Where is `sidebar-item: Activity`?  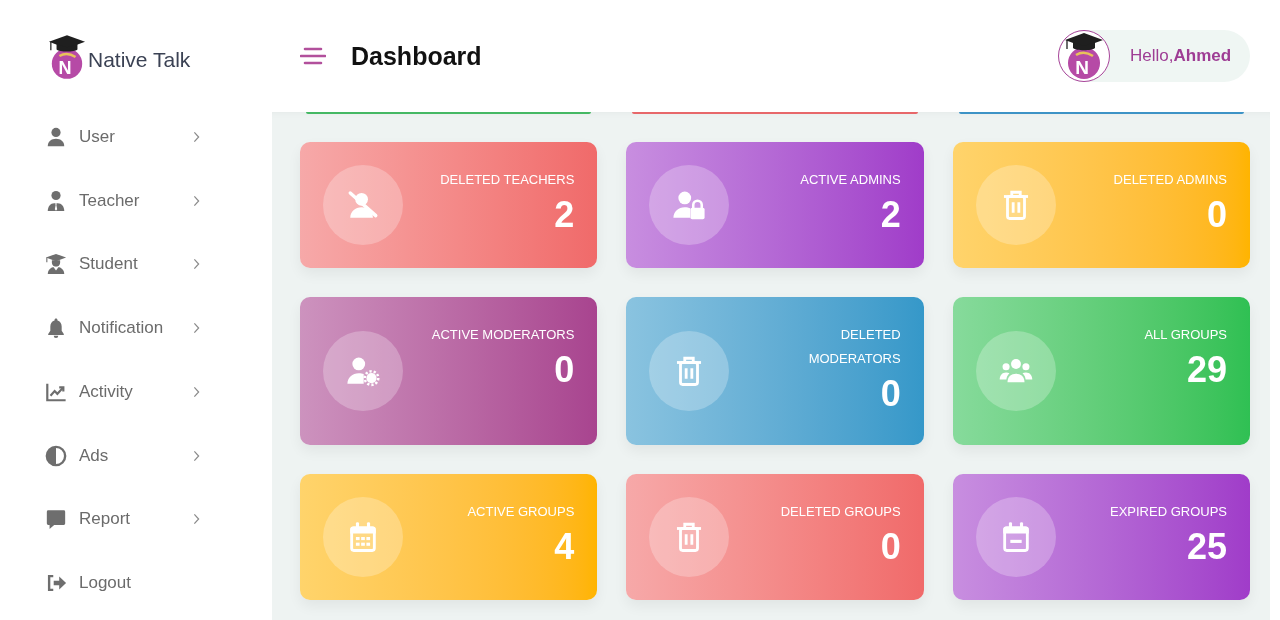
sidebar-item: Activity is located at coordinates (122, 392).